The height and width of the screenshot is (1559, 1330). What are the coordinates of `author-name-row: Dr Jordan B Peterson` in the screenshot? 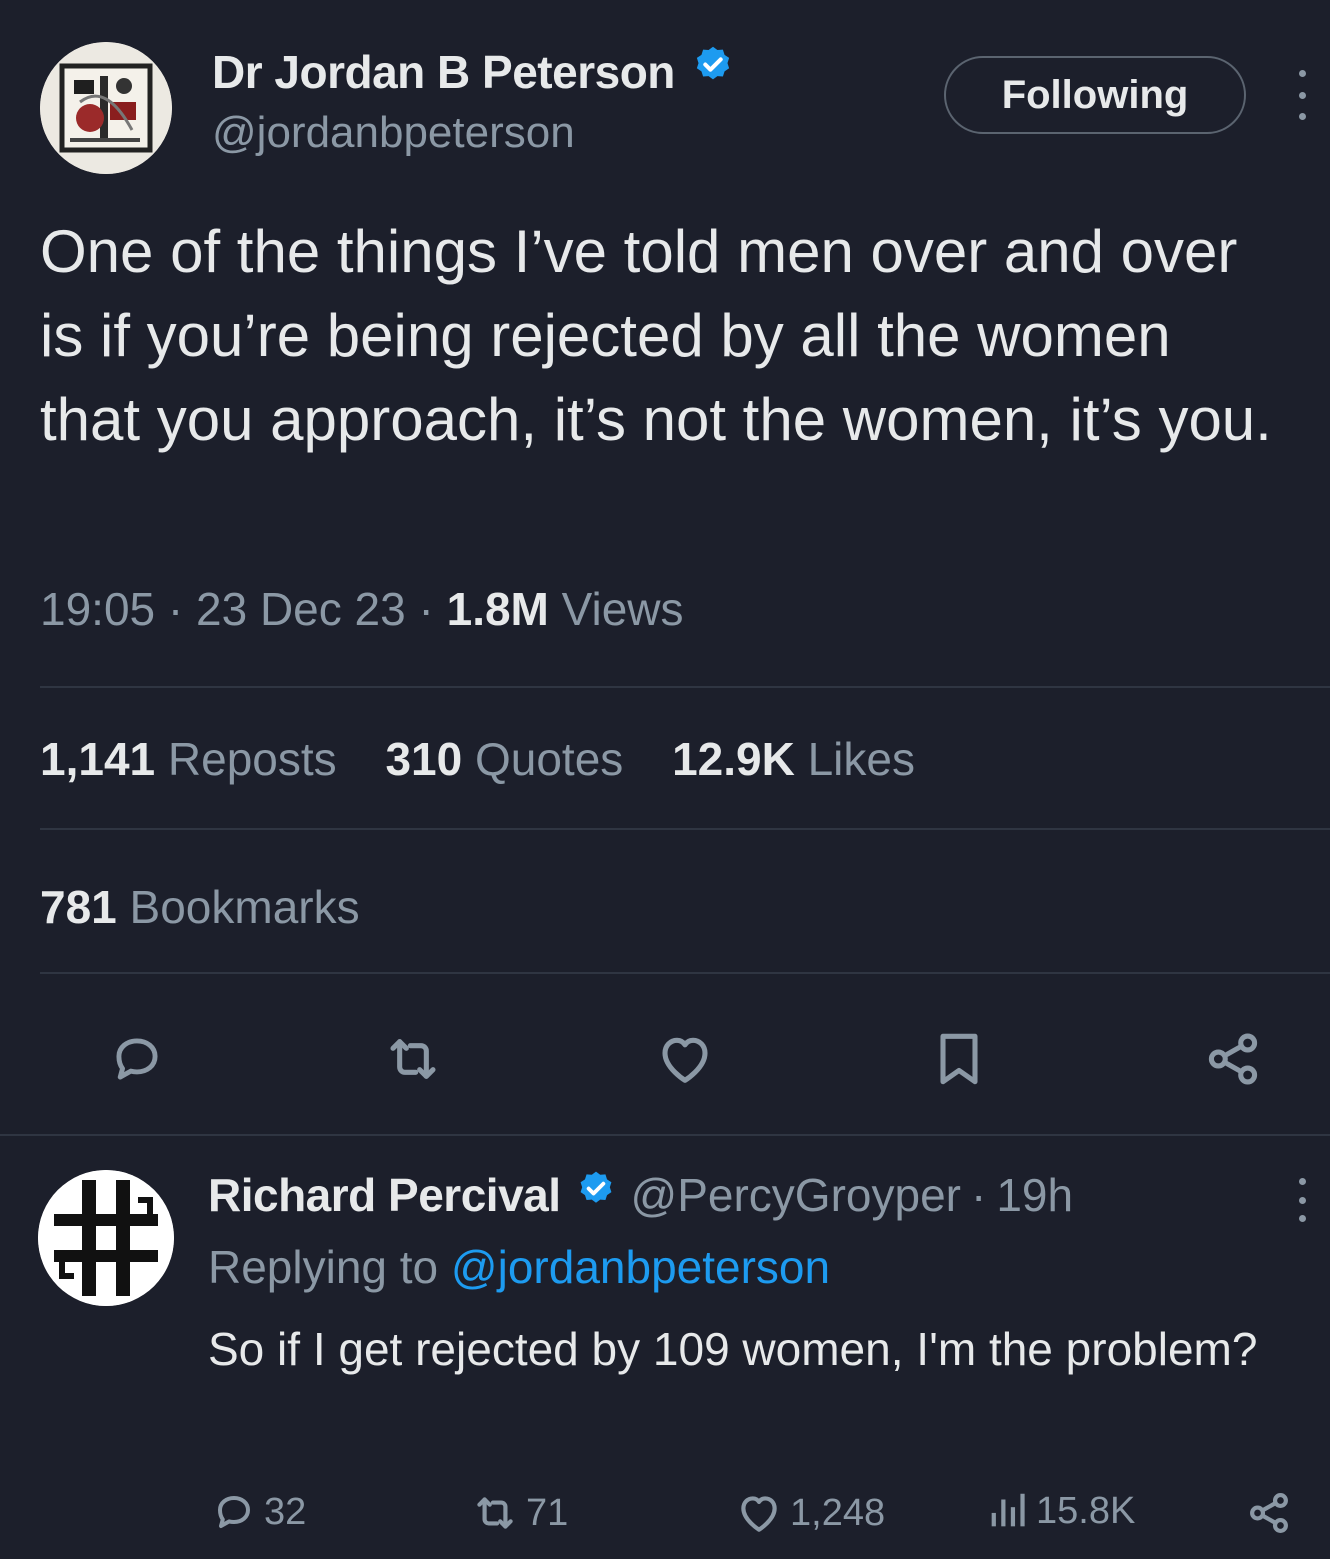 It's located at (473, 71).